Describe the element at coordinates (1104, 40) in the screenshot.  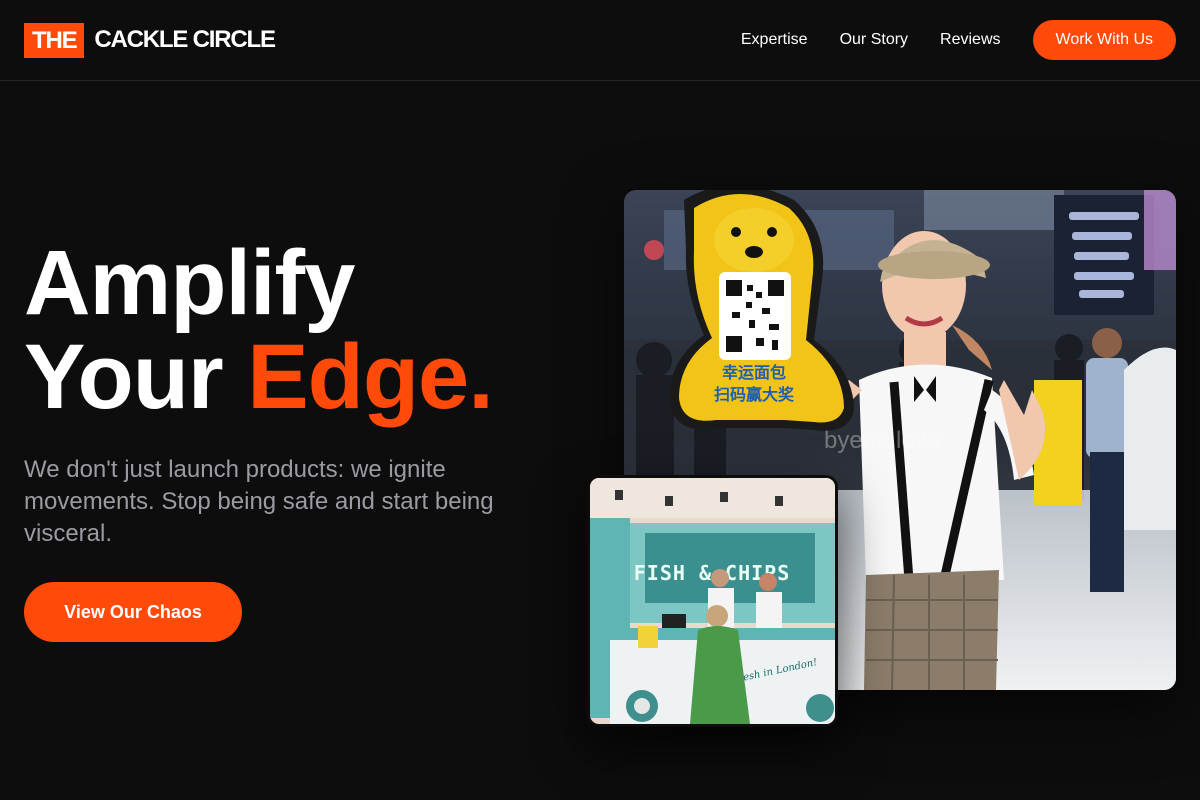
I see `work-with-us-button: Work With Us` at that location.